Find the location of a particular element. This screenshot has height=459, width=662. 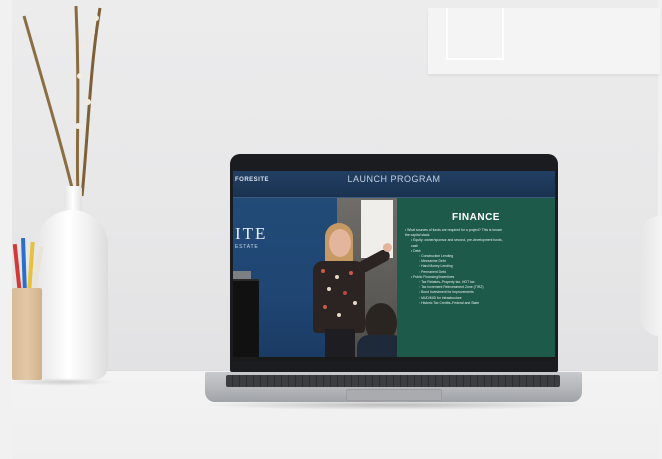

screen-bezel-bottom is located at coordinates (394, 359).